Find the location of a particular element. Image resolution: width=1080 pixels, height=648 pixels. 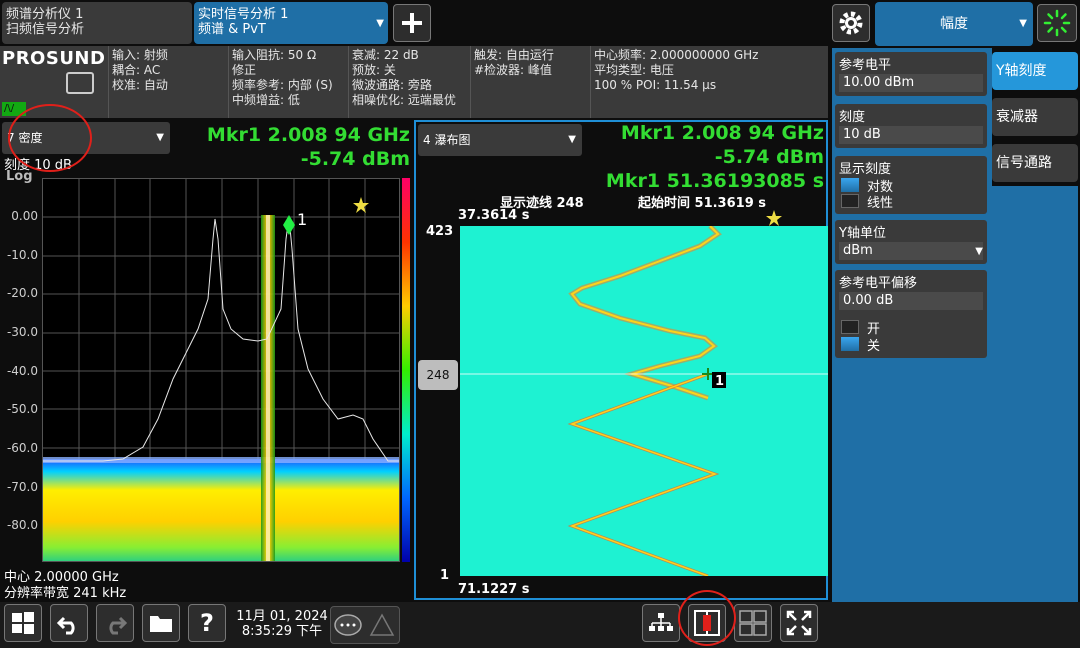

help-button: ? is located at coordinates (207, 623).